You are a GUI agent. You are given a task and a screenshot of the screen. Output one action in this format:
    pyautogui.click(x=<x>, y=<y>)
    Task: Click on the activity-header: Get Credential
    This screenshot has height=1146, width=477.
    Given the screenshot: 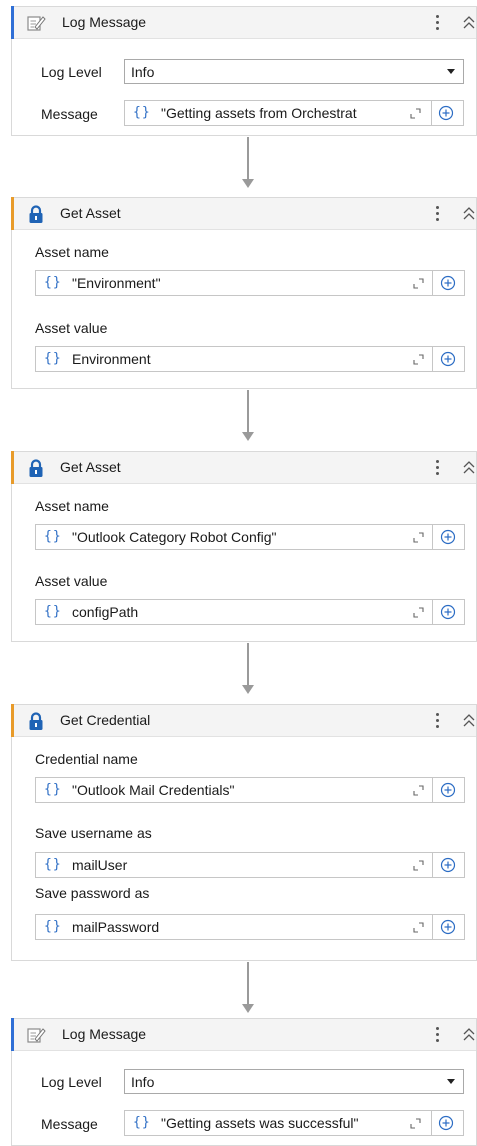 What is the action you would take?
    pyautogui.click(x=243, y=720)
    